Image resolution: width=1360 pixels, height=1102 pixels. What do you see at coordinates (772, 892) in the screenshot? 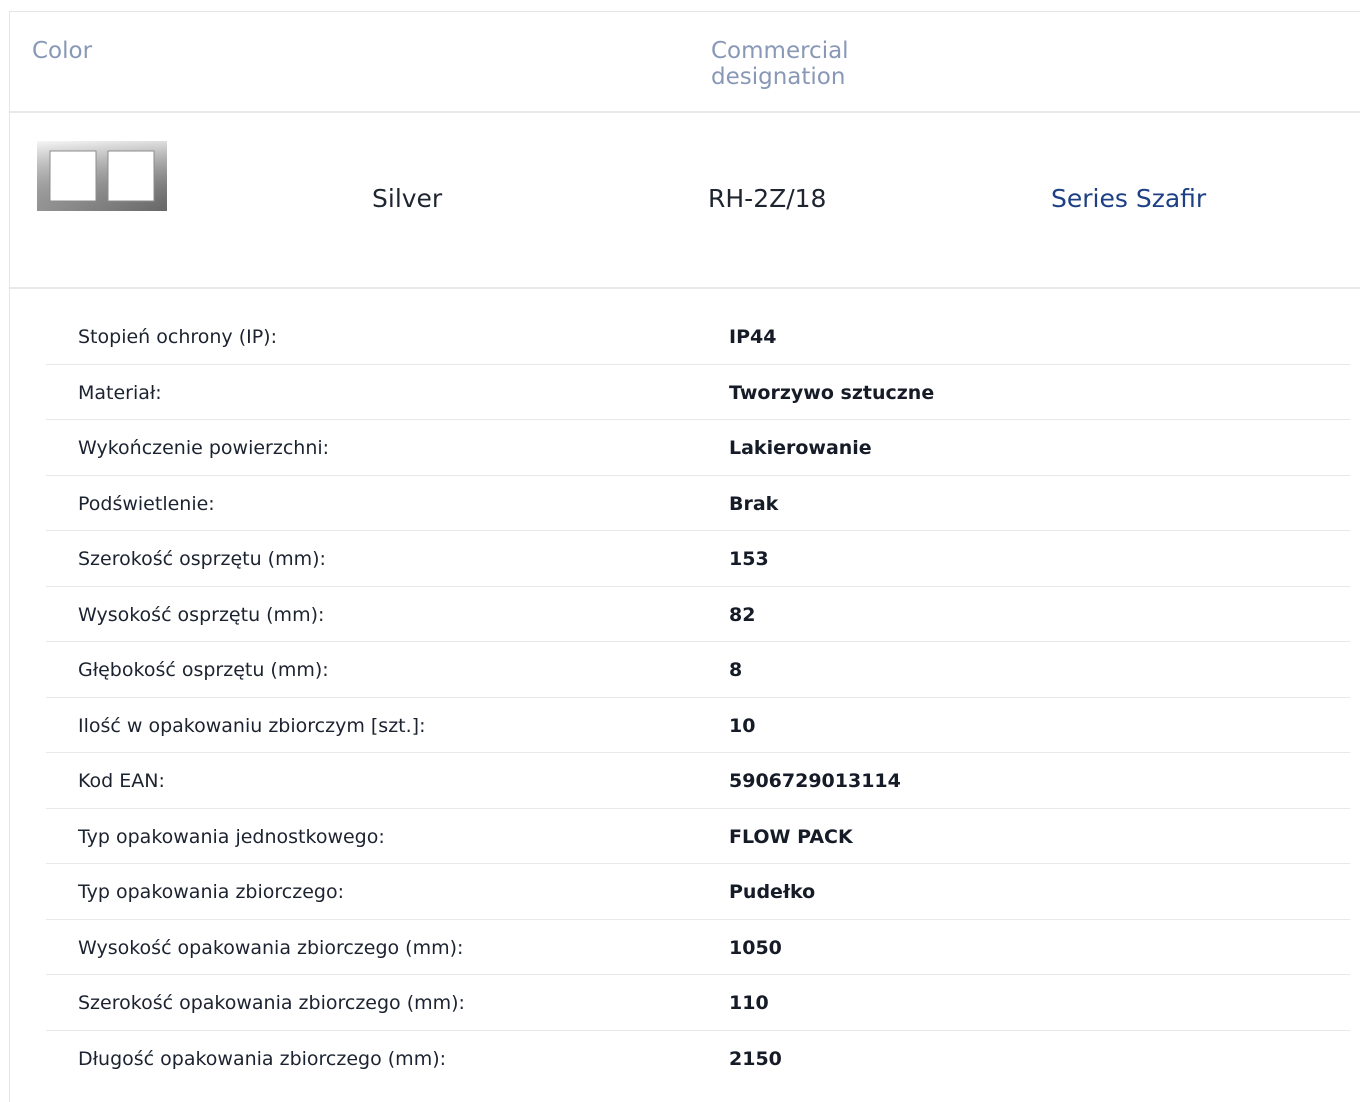
I see `spec-value: Pudełko` at bounding box center [772, 892].